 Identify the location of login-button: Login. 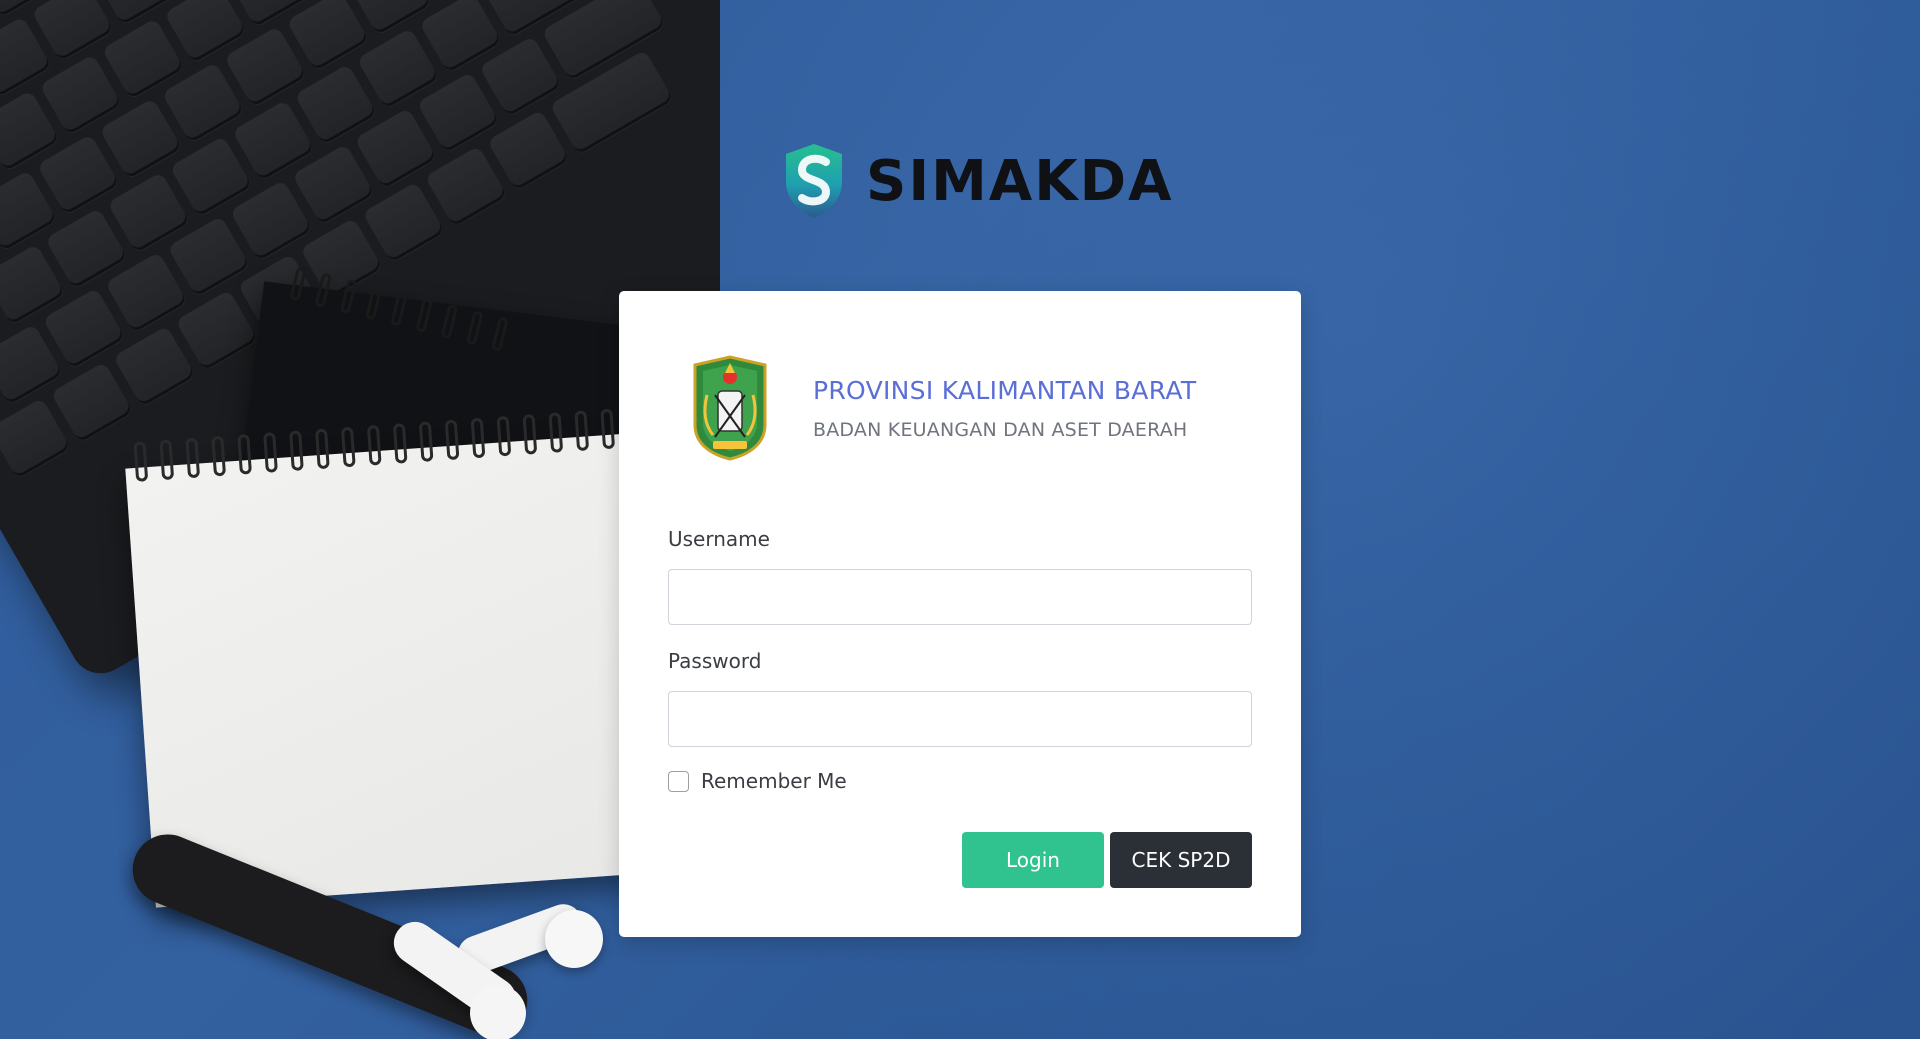
(1033, 860).